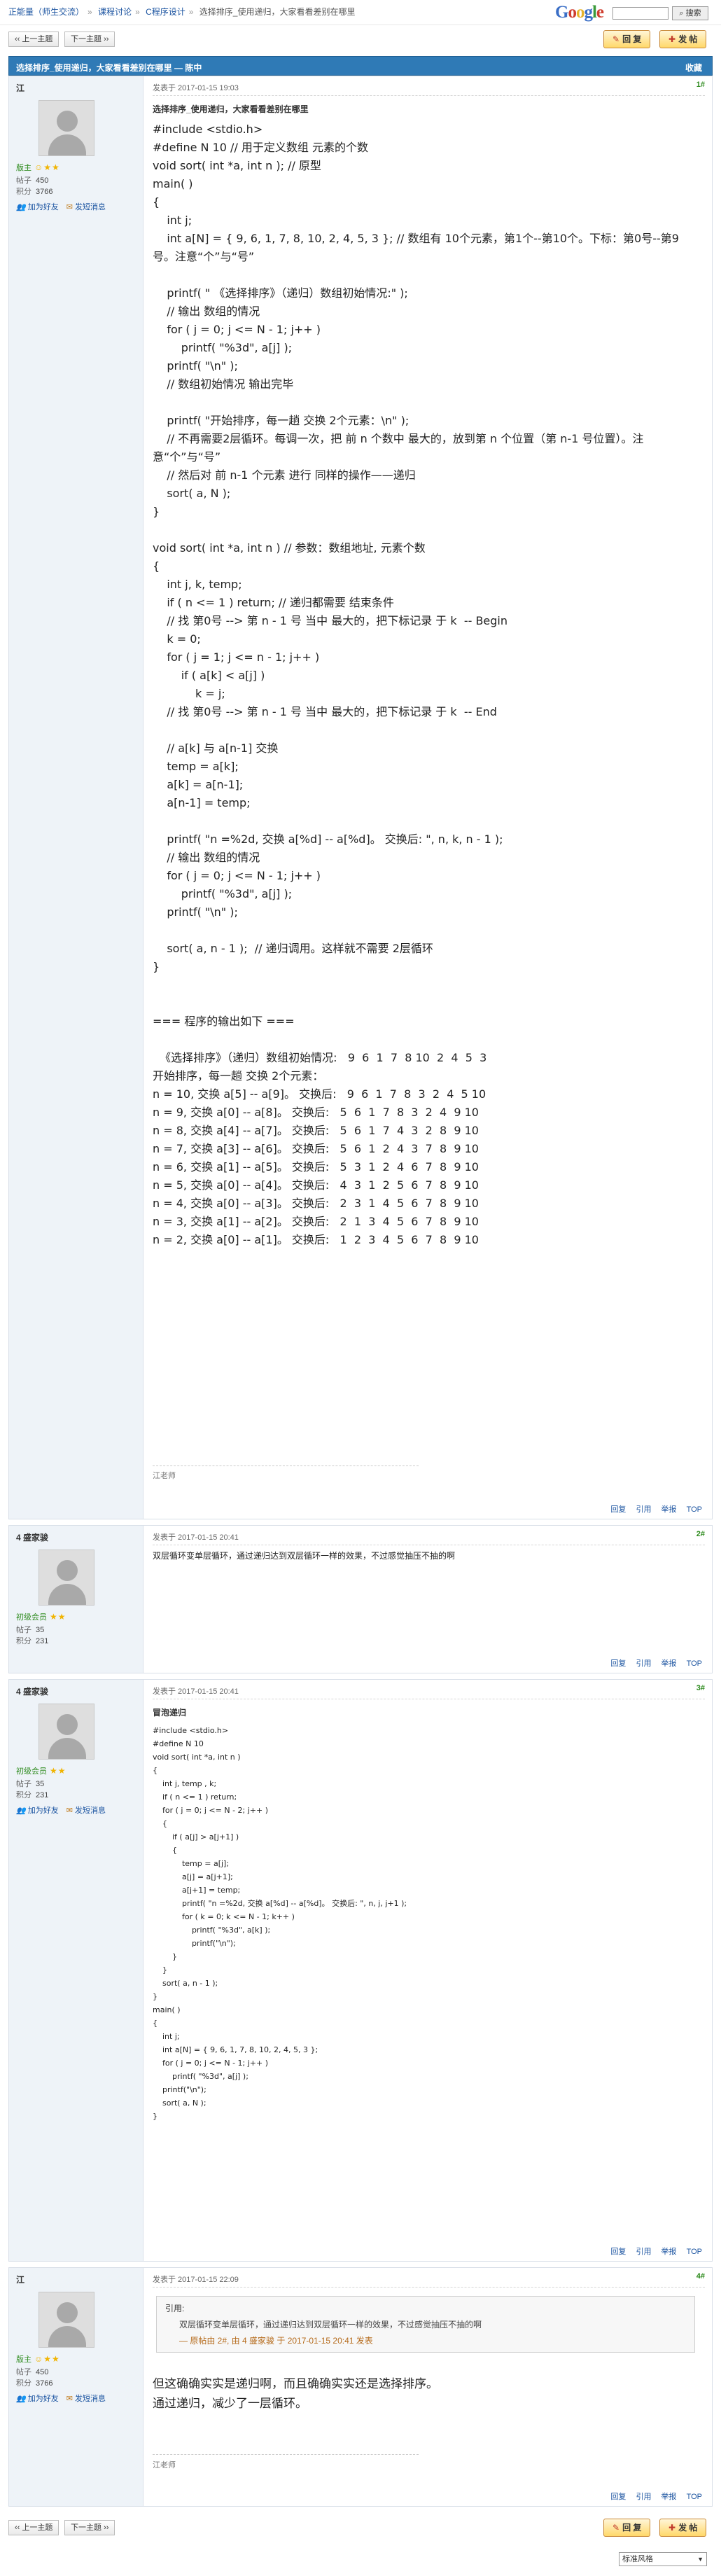 The image size is (721, 2576). What do you see at coordinates (43, 207) in the screenshot?
I see `add-friend-label: 加为好友` at bounding box center [43, 207].